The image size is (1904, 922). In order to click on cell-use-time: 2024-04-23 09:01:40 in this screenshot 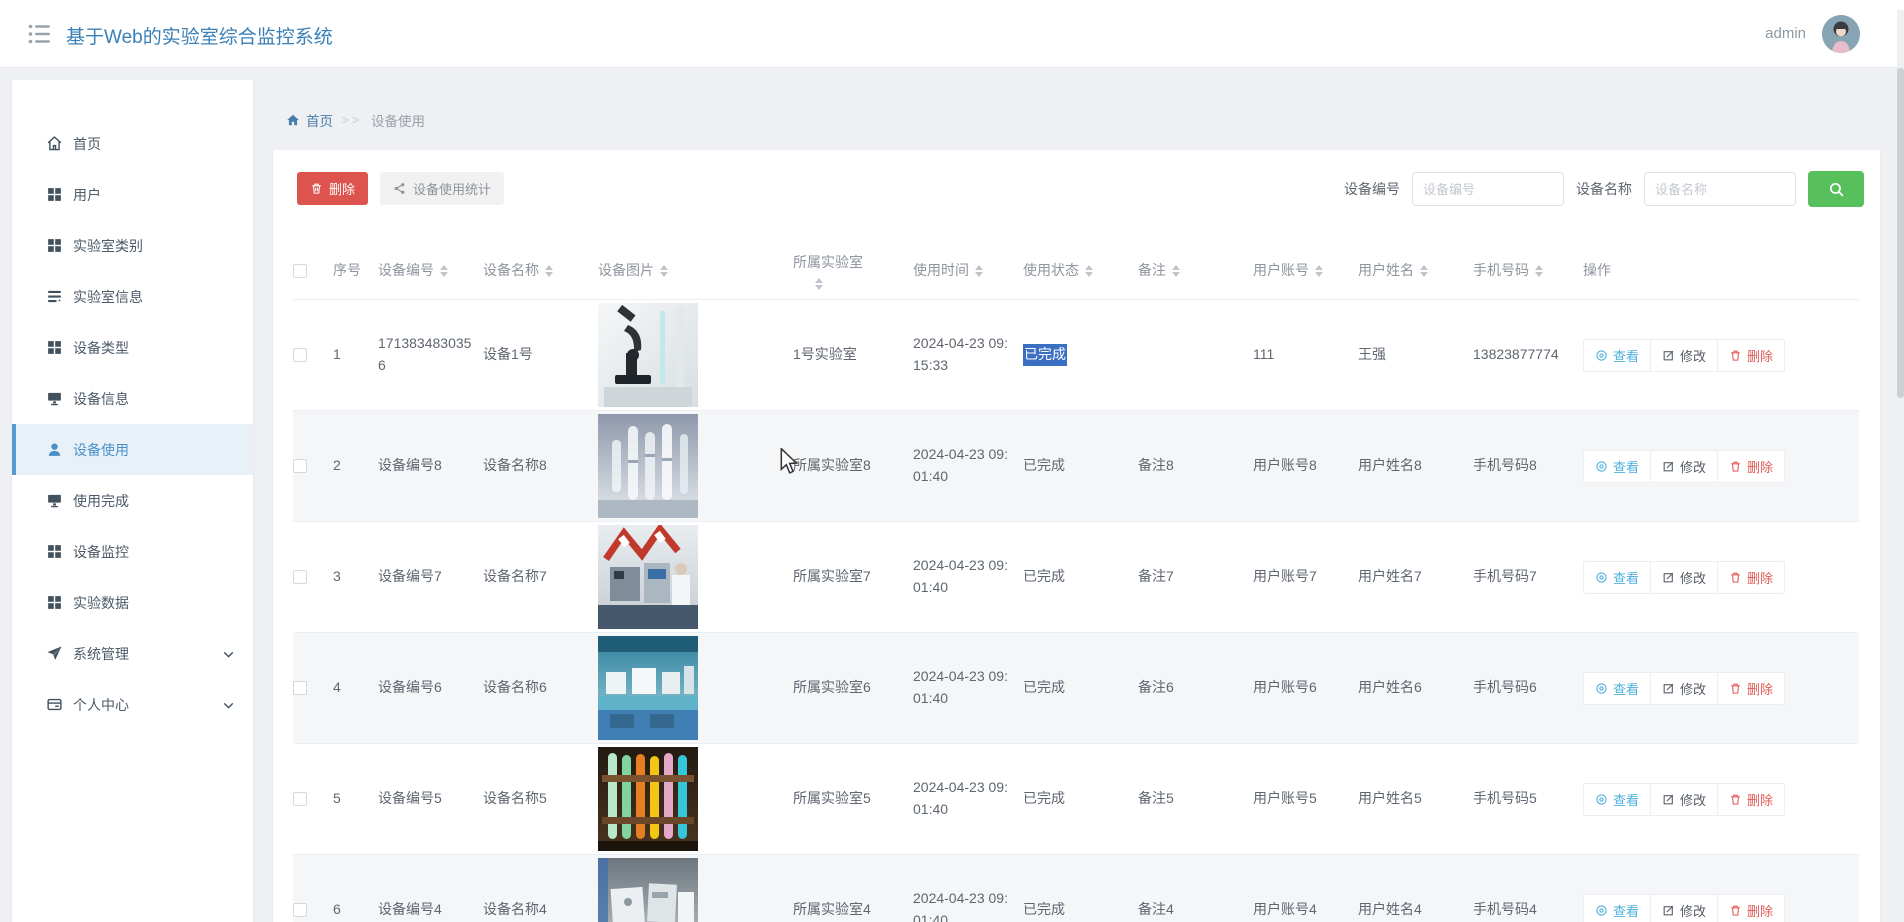, I will do `click(960, 906)`.